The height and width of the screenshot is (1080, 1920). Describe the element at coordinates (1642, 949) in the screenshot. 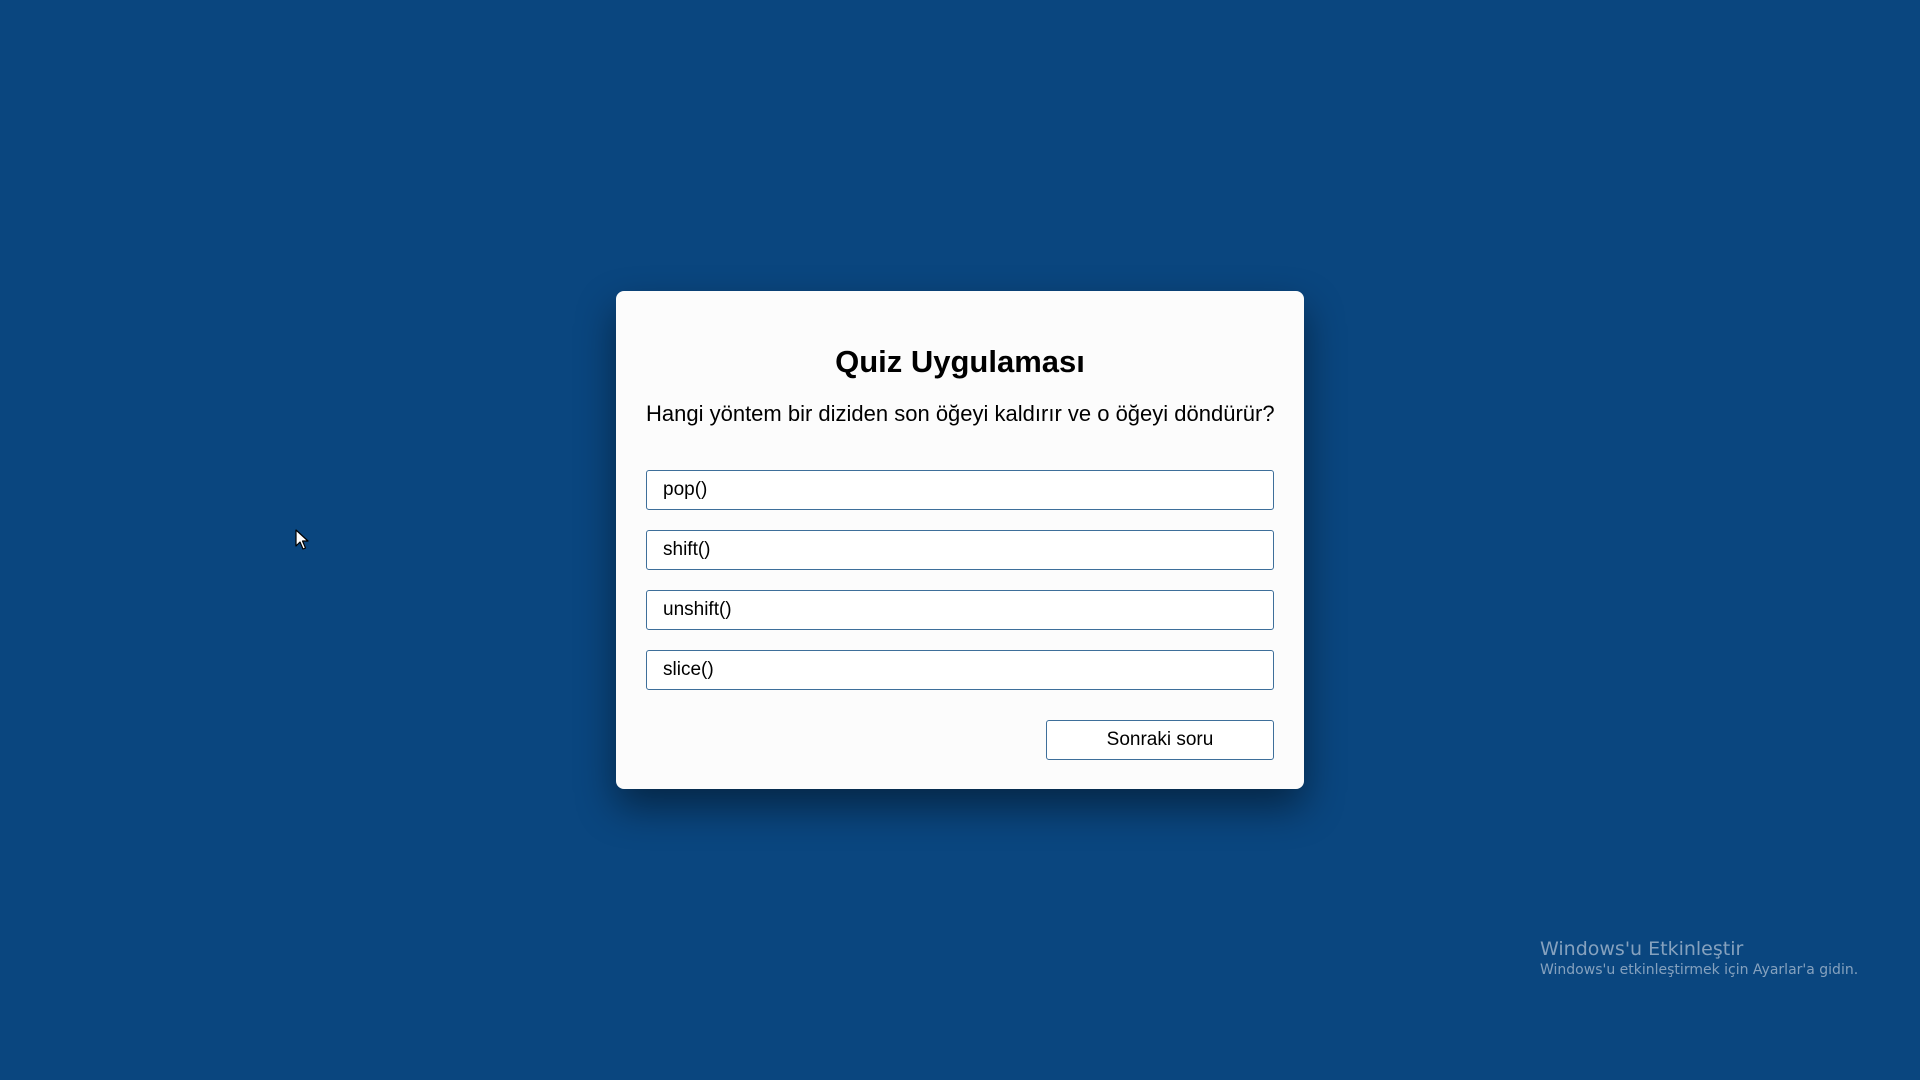

I see `watermark-title: Windows'u Etkinleştir` at that location.